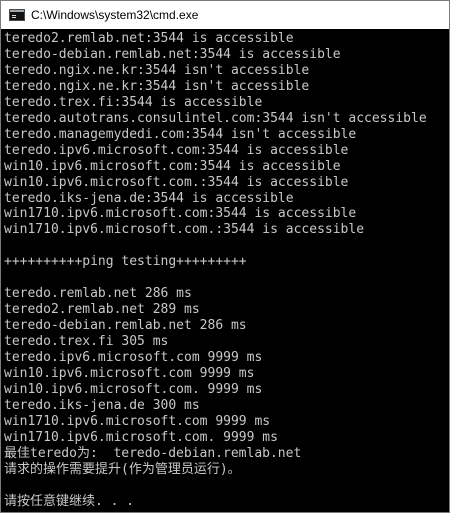 The height and width of the screenshot is (513, 450). What do you see at coordinates (153, 453) in the screenshot?
I see `console-line: 最佳teredo为: teredo-debian.remlab.net` at bounding box center [153, 453].